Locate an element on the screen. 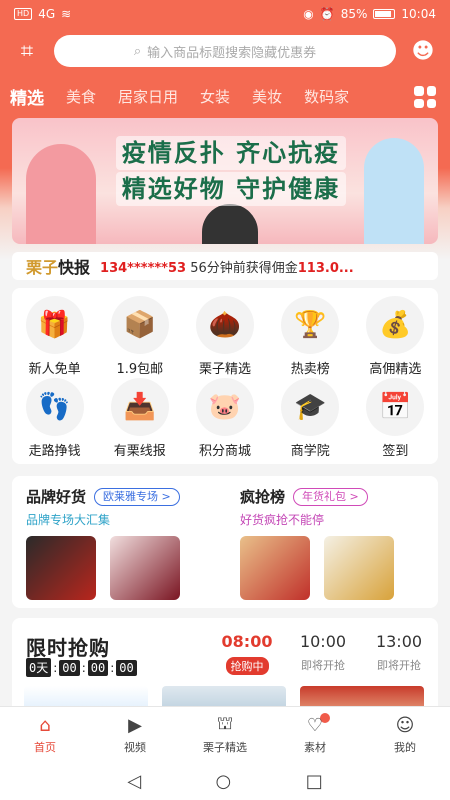 The width and height of the screenshot is (450, 800). hot-title: 疯抢榜 is located at coordinates (263, 497).